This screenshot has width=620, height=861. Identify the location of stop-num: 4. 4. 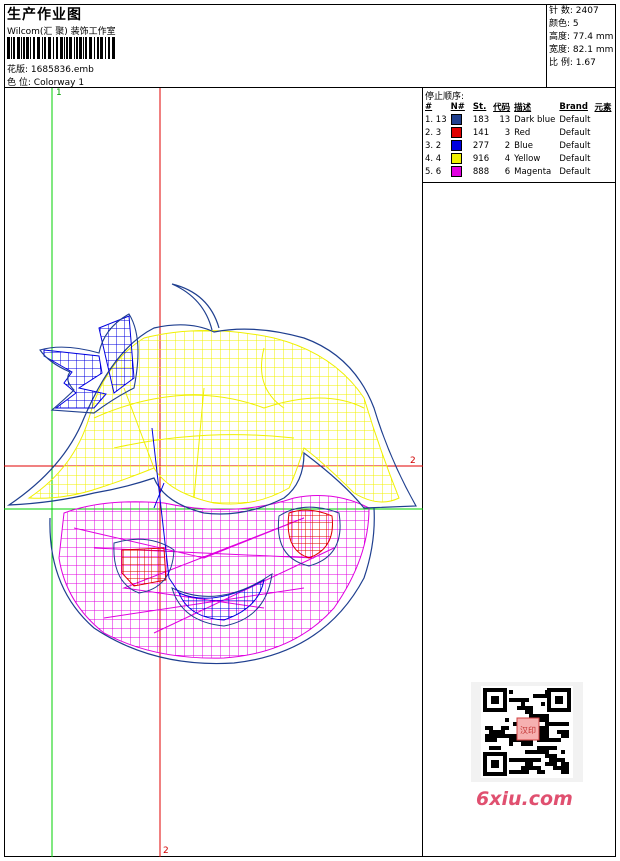
(433, 158).